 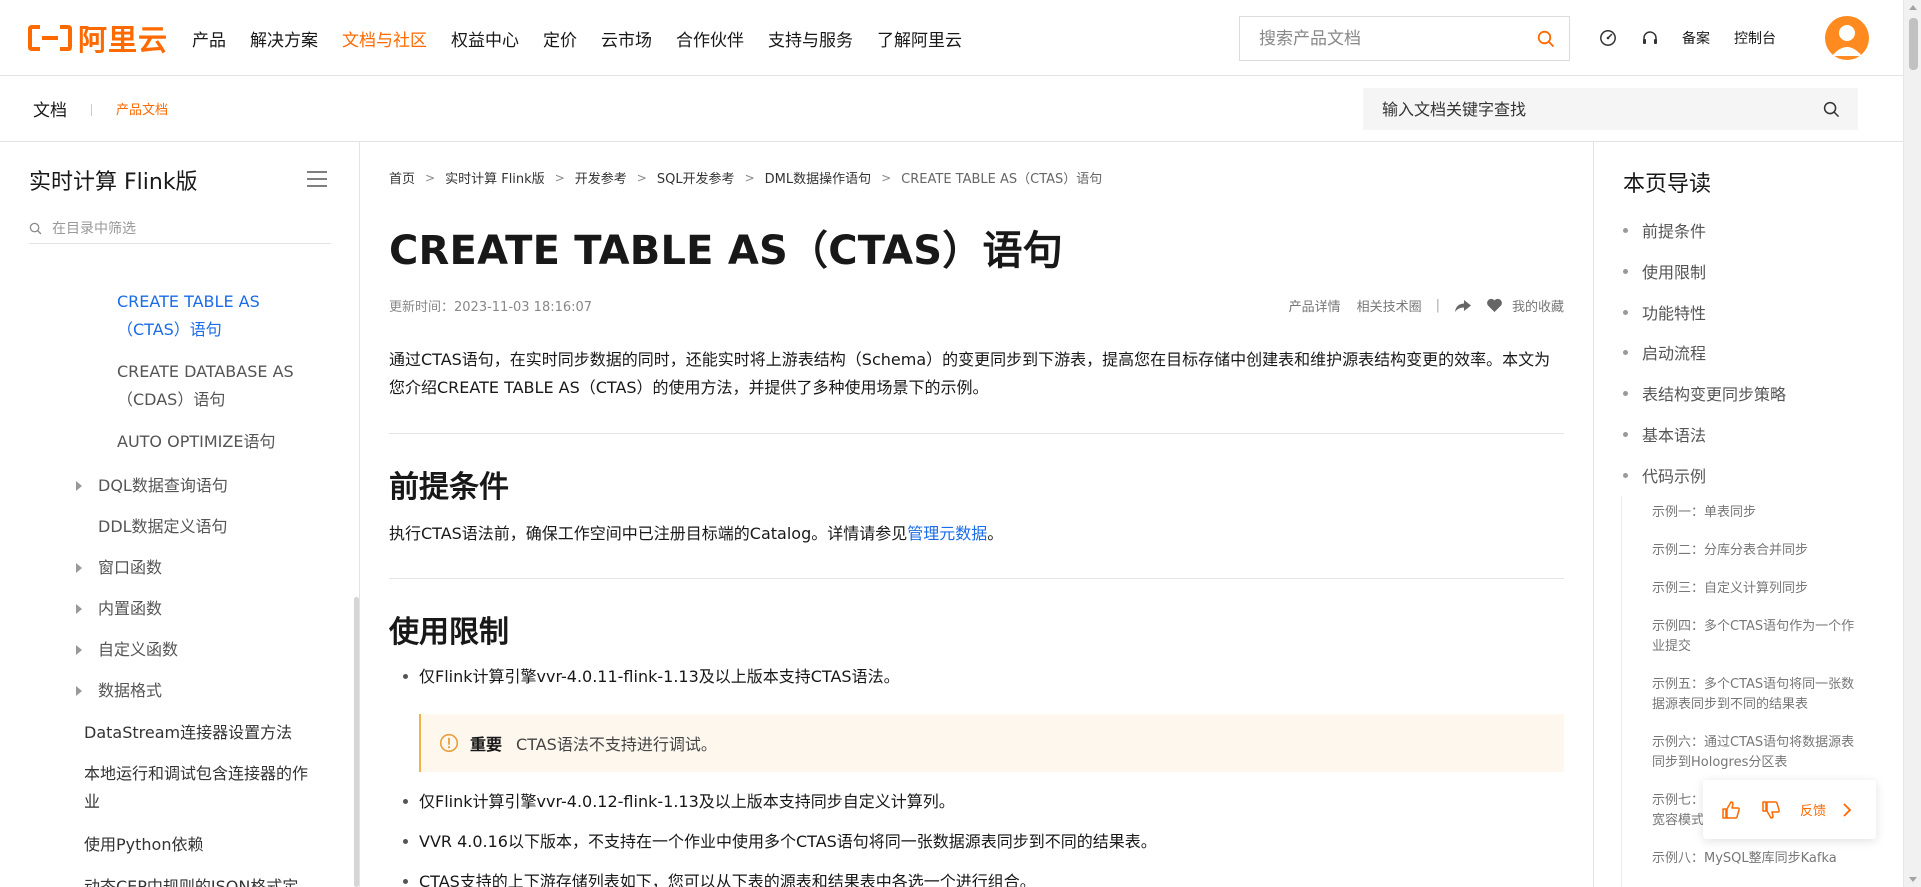 I want to click on nav-item-products: 产品, so click(x=209, y=38).